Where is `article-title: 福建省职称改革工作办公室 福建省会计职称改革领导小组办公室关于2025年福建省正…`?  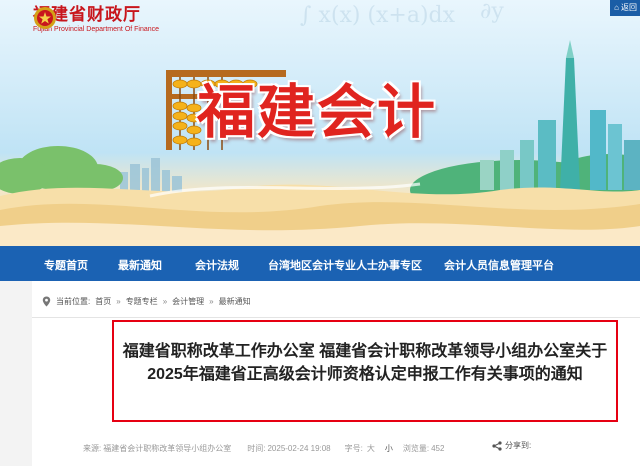
article-title: 福建省职称改革工作办公室 福建省会计职称改革领导小组办公室关于2025年福建省正… is located at coordinates (365, 363).